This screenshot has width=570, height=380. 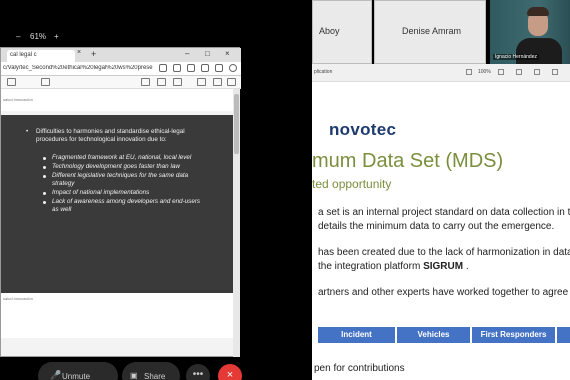 What do you see at coordinates (56, 375) in the screenshot?
I see `microphone-icon: 🎤` at bounding box center [56, 375].